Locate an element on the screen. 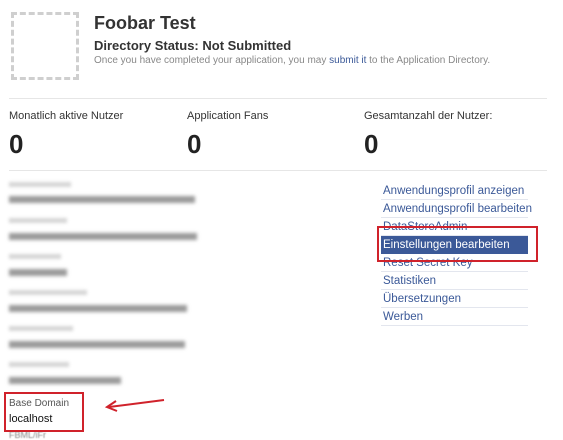  app-icon-placeholder is located at coordinates (45, 46).